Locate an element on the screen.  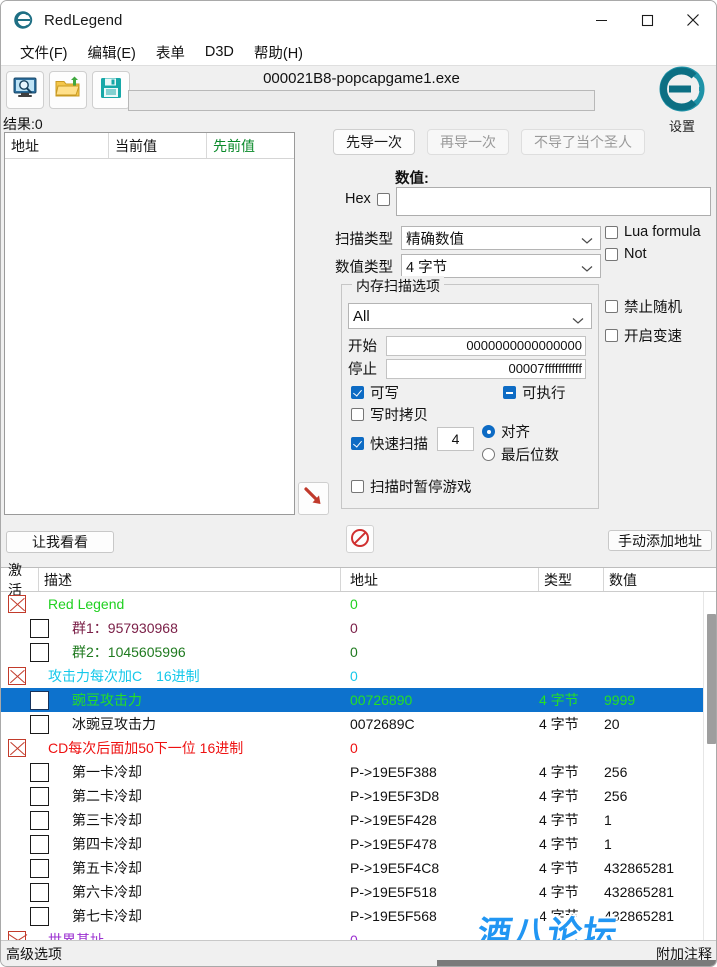
window-controls is located at coordinates (647, 20).